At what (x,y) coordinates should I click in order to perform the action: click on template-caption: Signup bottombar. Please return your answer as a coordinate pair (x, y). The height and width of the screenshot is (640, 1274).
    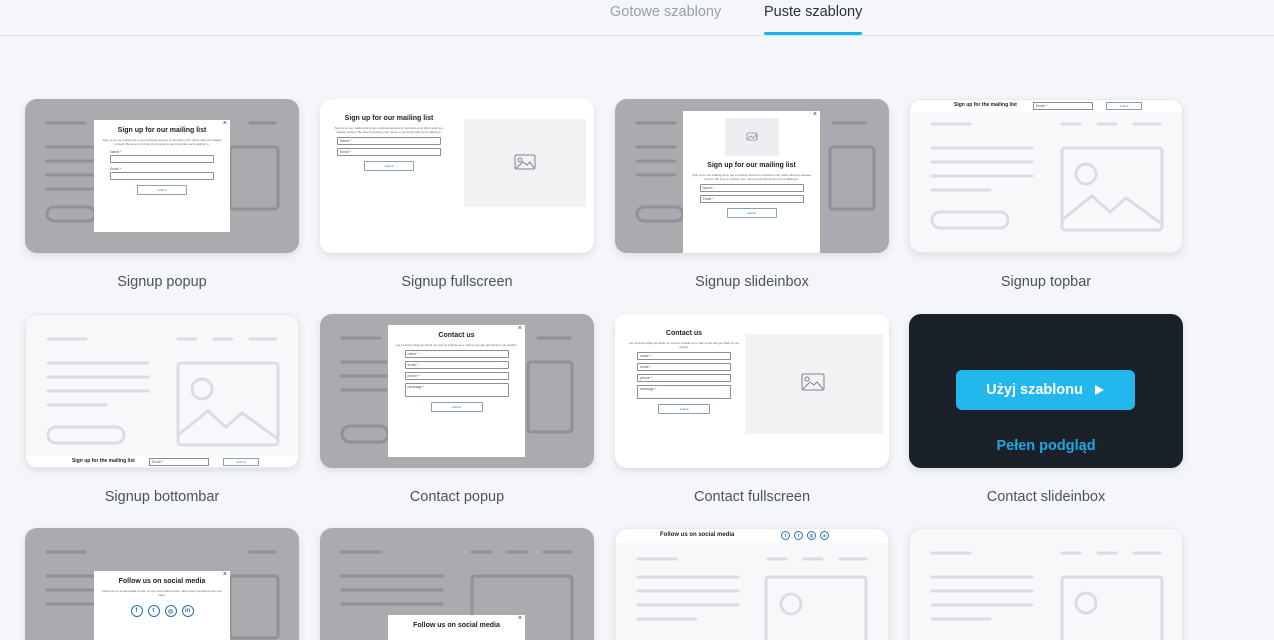
    Looking at the image, I should click on (162, 497).